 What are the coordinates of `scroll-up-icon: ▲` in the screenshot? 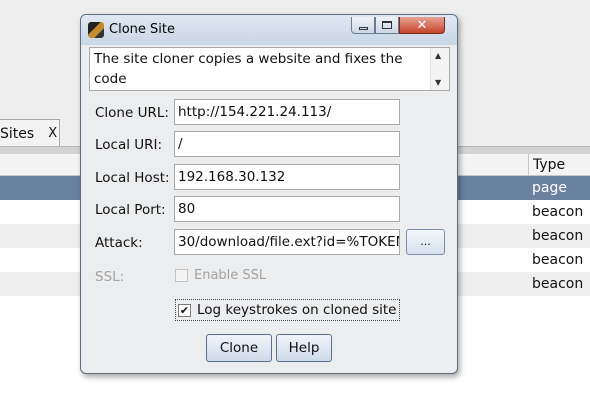 It's located at (438, 55).